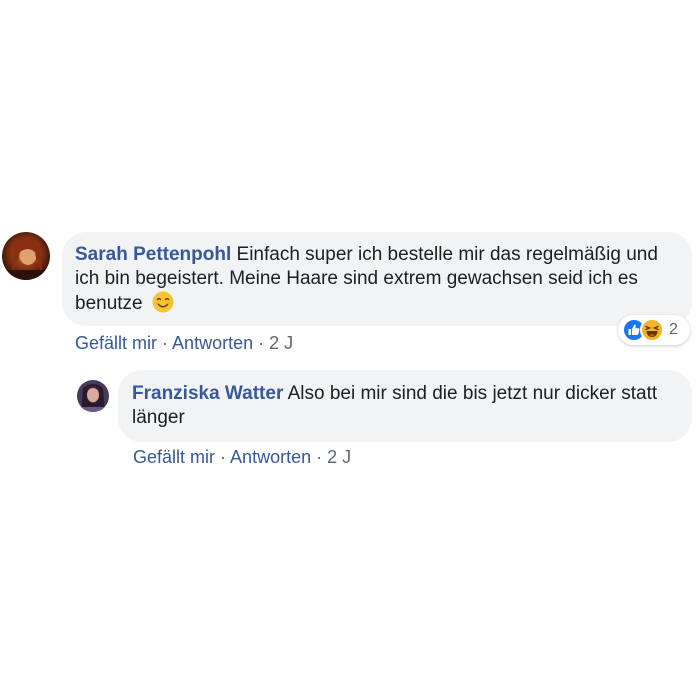 The width and height of the screenshot is (700, 700). I want to click on avatar-photo, so click(93, 396).